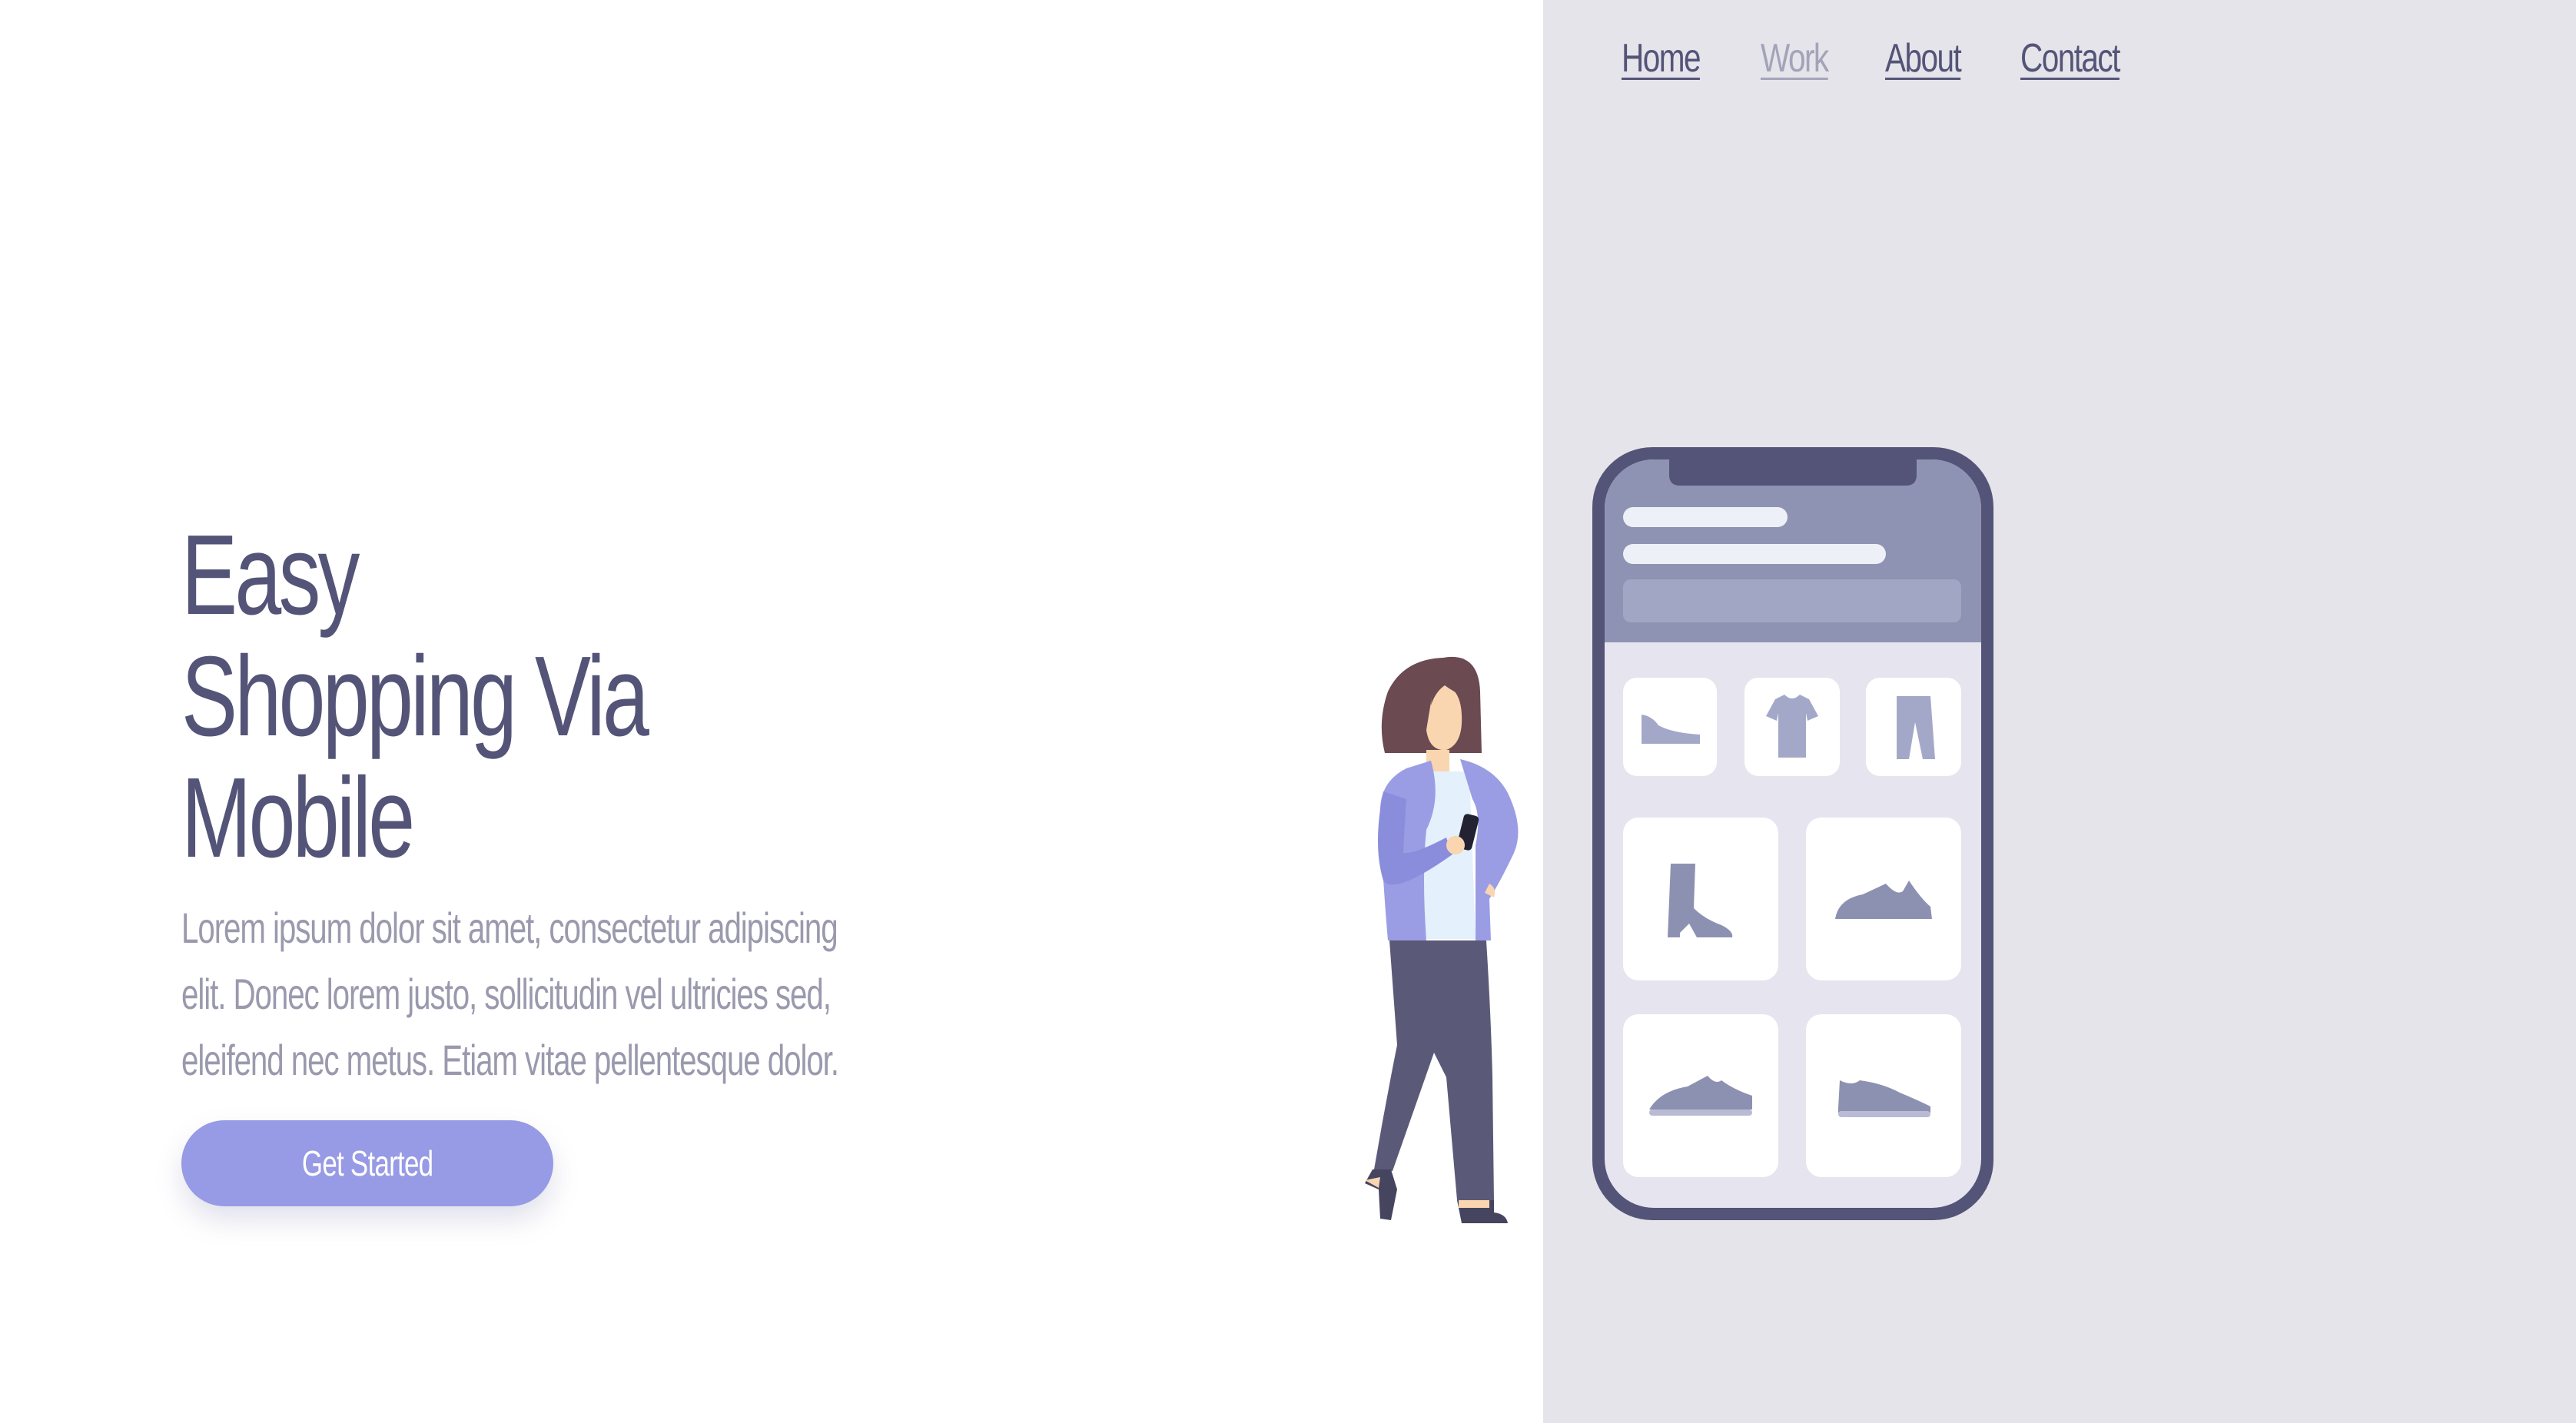 Image resolution: width=2576 pixels, height=1423 pixels. I want to click on get-started-button: Get Started, so click(367, 1163).